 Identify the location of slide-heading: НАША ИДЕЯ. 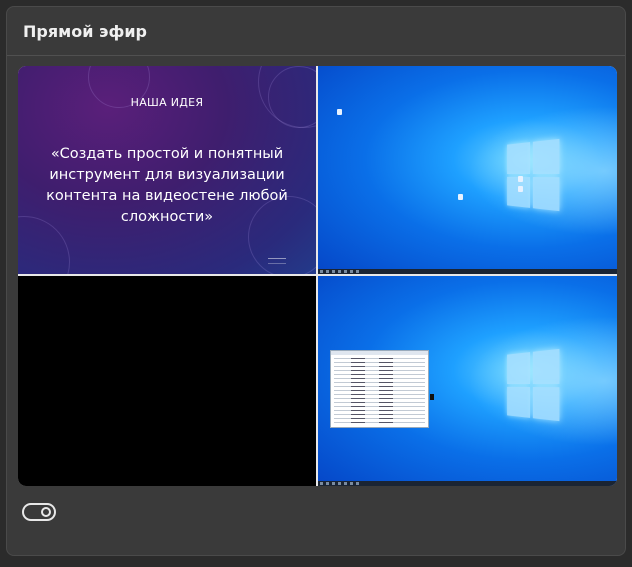
(167, 102).